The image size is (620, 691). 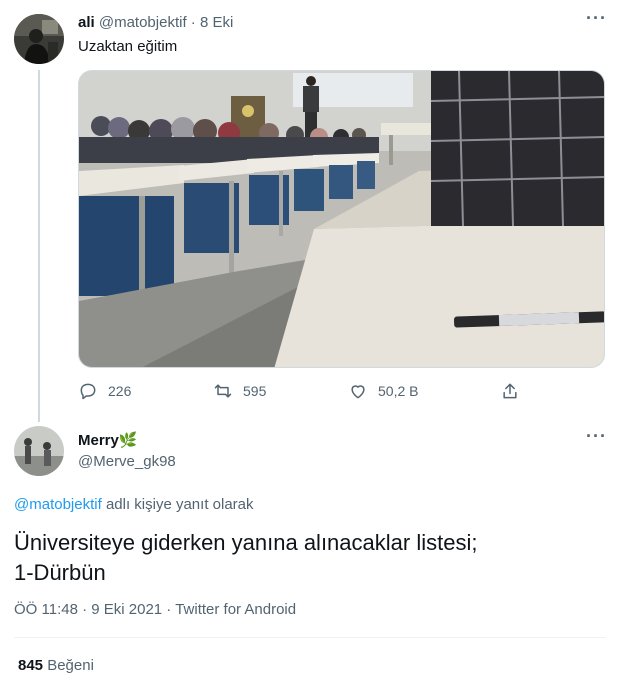 What do you see at coordinates (31, 665) in the screenshot?
I see `likes-count: 845` at bounding box center [31, 665].